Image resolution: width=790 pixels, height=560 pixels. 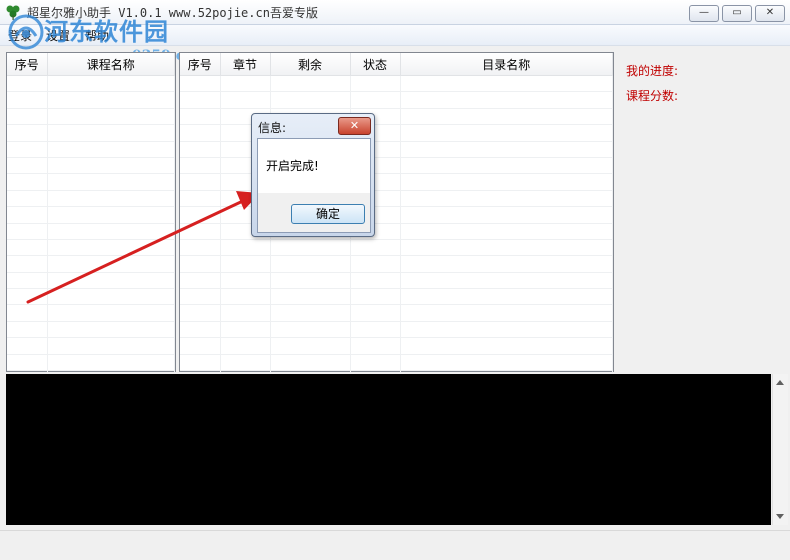 What do you see at coordinates (172, 13) in the screenshot?
I see `window-title: 超星尔雅小助手 V1.0.1 www.52pojie.cn吾爱专版` at bounding box center [172, 13].